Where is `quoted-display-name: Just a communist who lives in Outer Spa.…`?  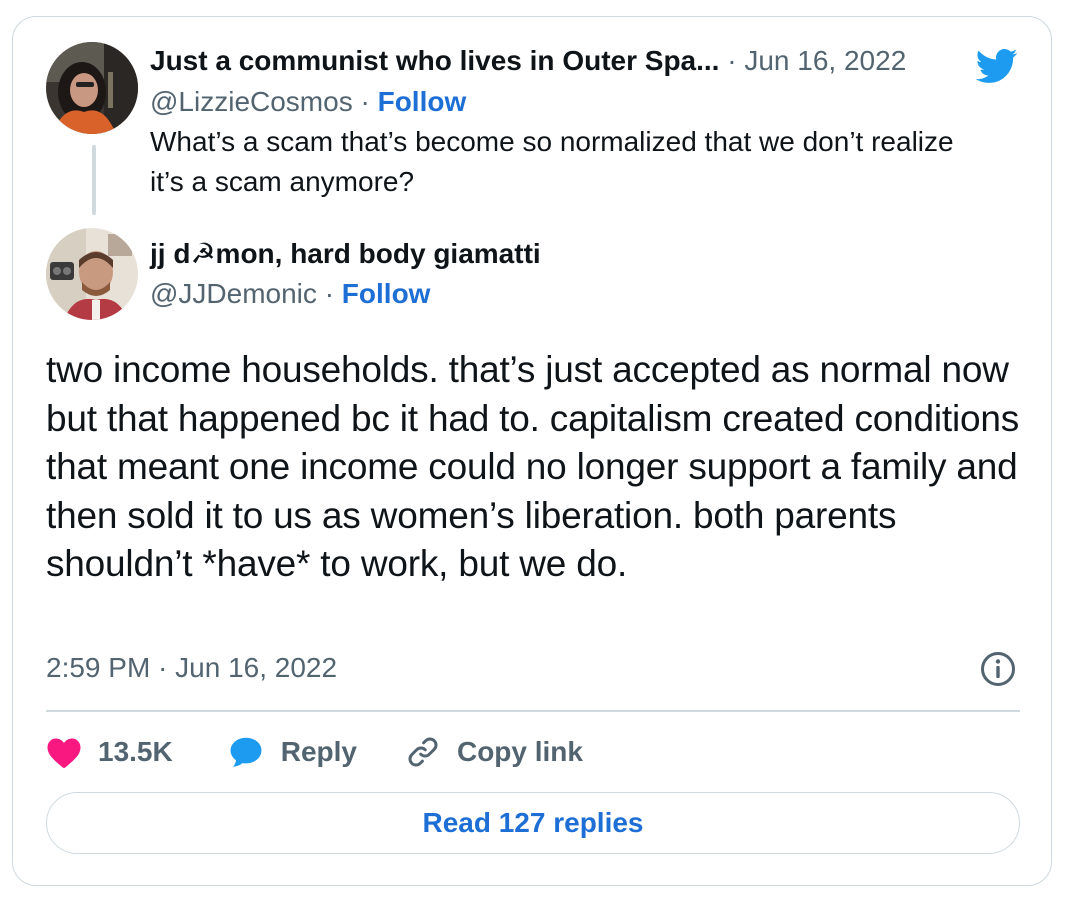
quoted-display-name: Just a communist who lives in Outer Spa.… is located at coordinates (434, 60).